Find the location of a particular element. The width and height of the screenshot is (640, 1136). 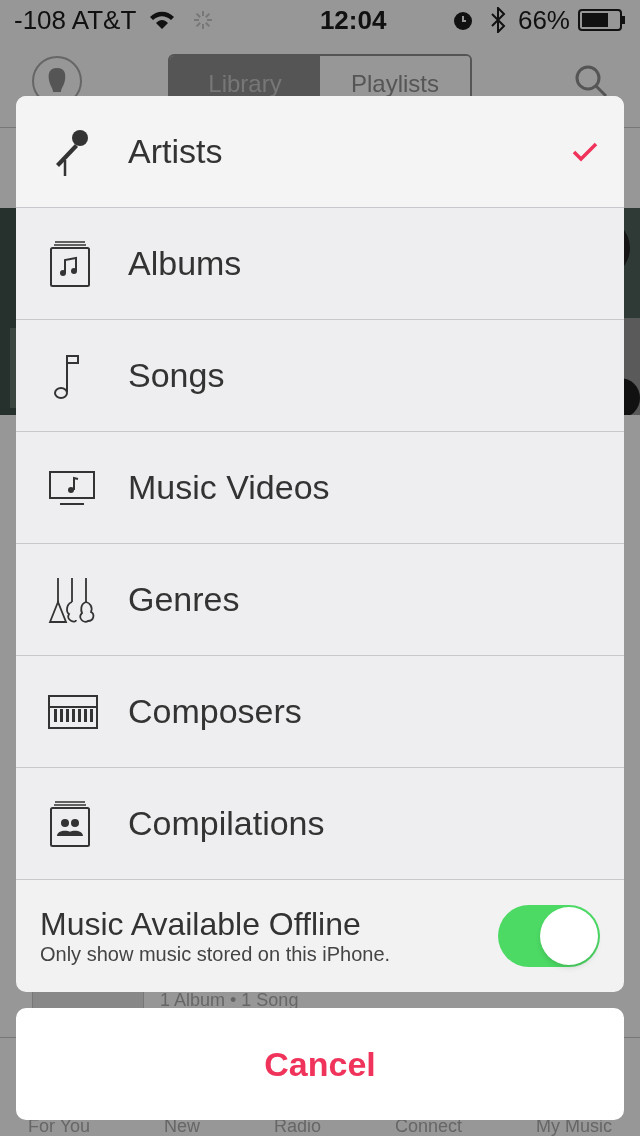

time-text: 12:04 is located at coordinates (353, 20).